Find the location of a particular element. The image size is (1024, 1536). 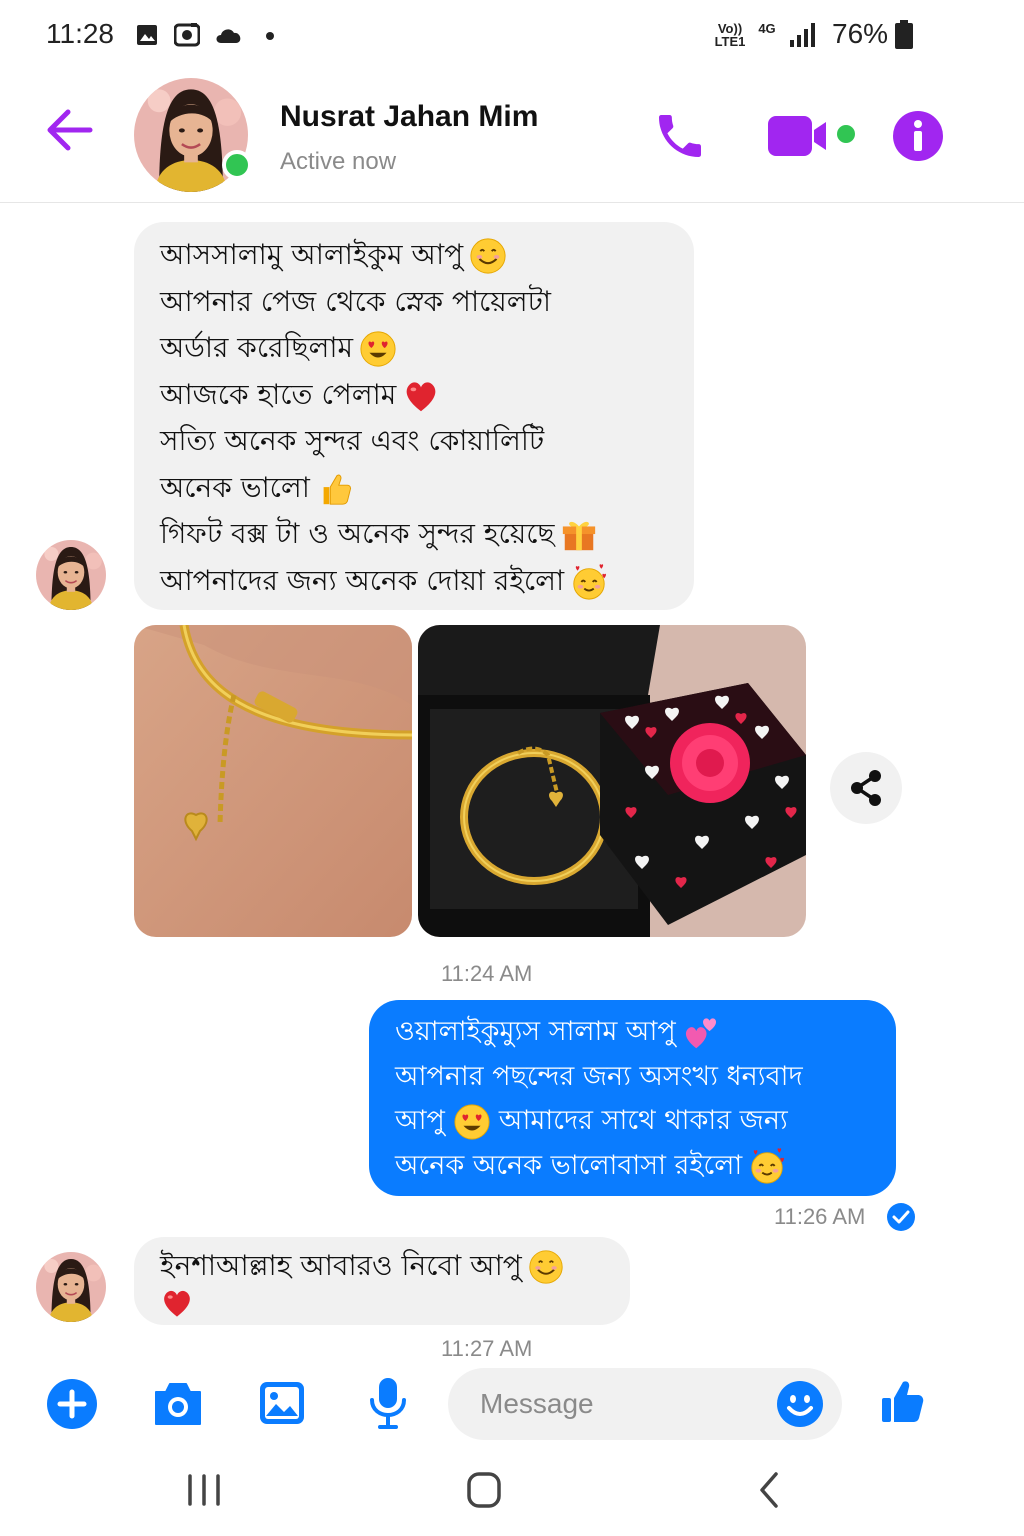

home-button is located at coordinates (484, 1490).